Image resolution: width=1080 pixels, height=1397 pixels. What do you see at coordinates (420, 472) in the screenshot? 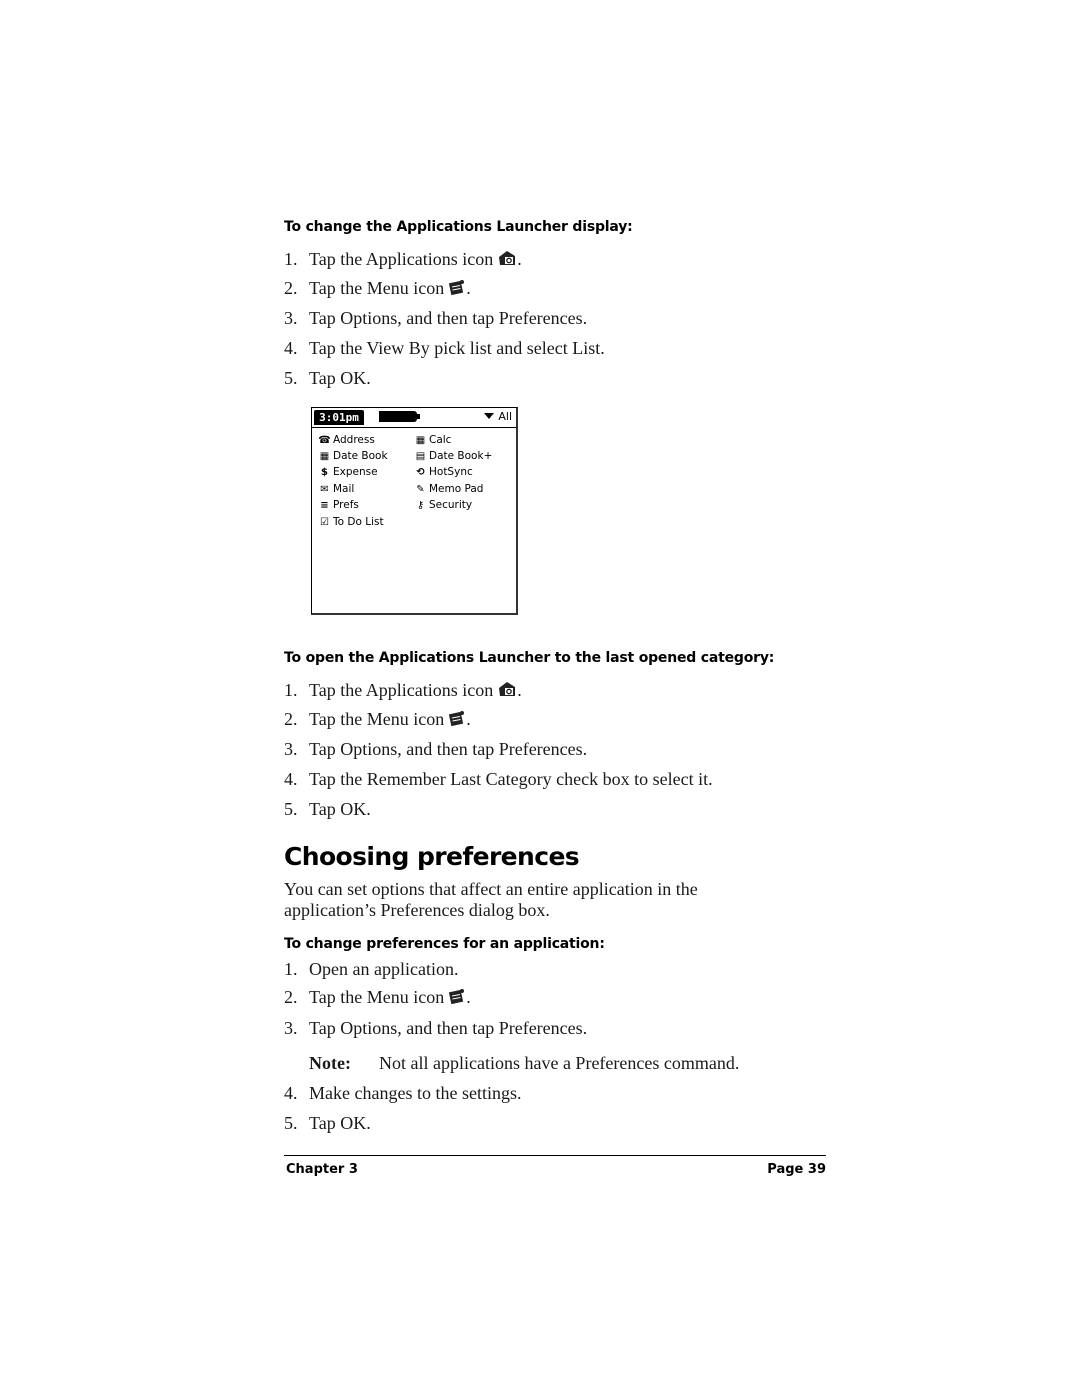
I see `hotsync-icon: ⟲` at bounding box center [420, 472].